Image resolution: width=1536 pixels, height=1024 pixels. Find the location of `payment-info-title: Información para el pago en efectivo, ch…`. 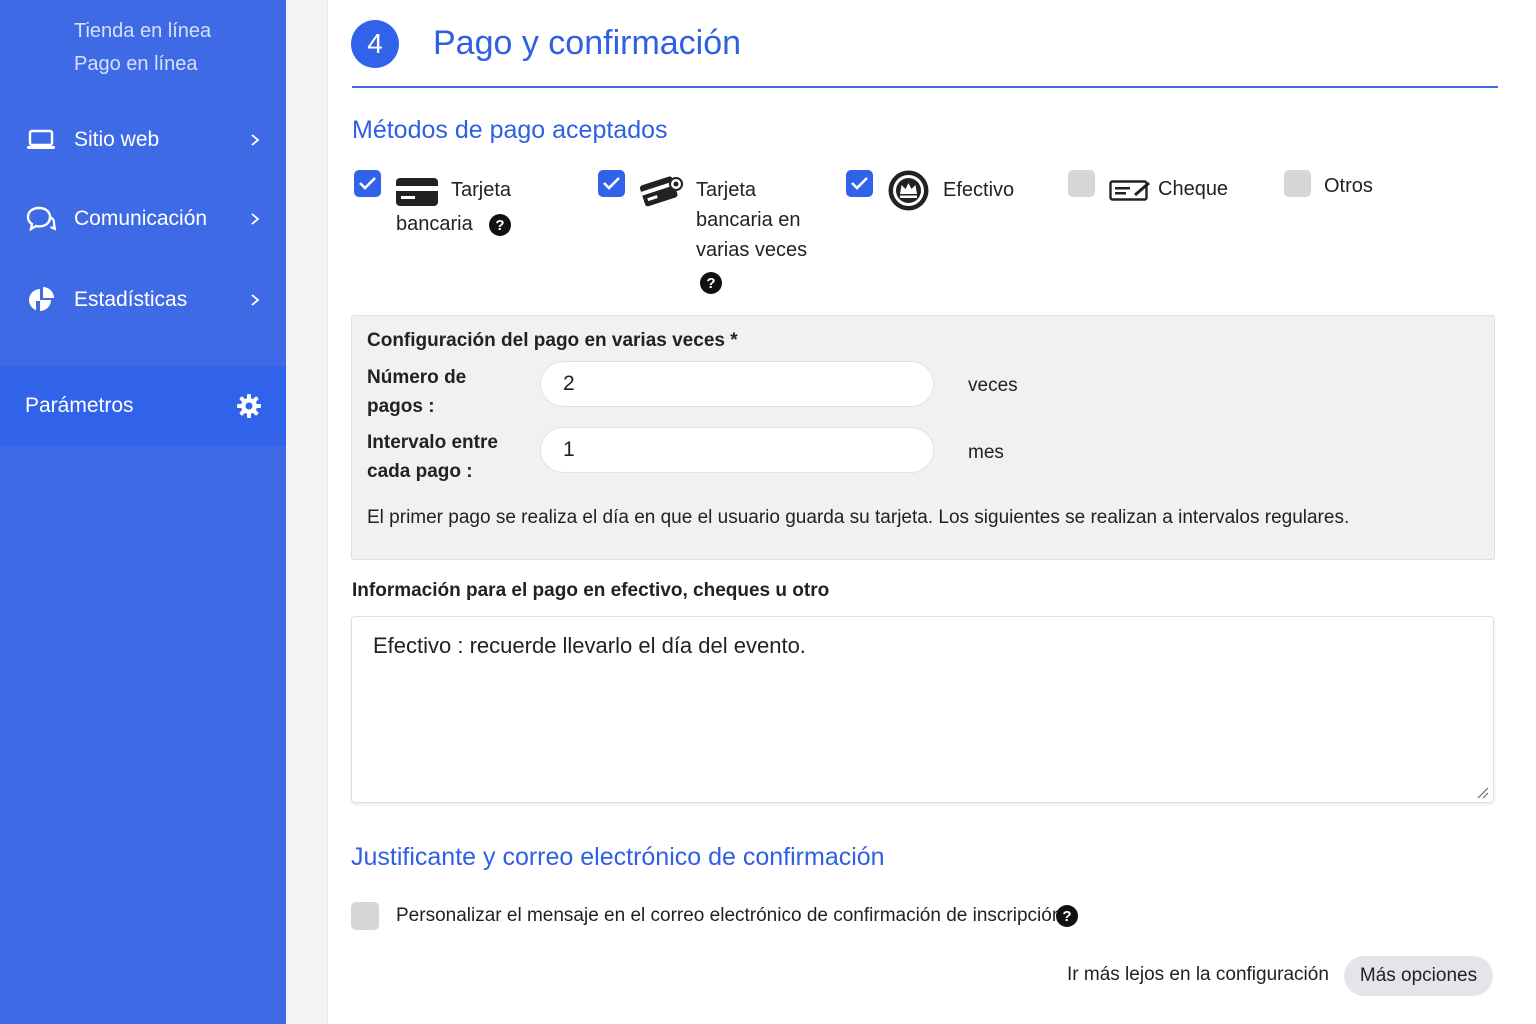

payment-info-title: Información para el pago en efectivo, ch… is located at coordinates (591, 590).